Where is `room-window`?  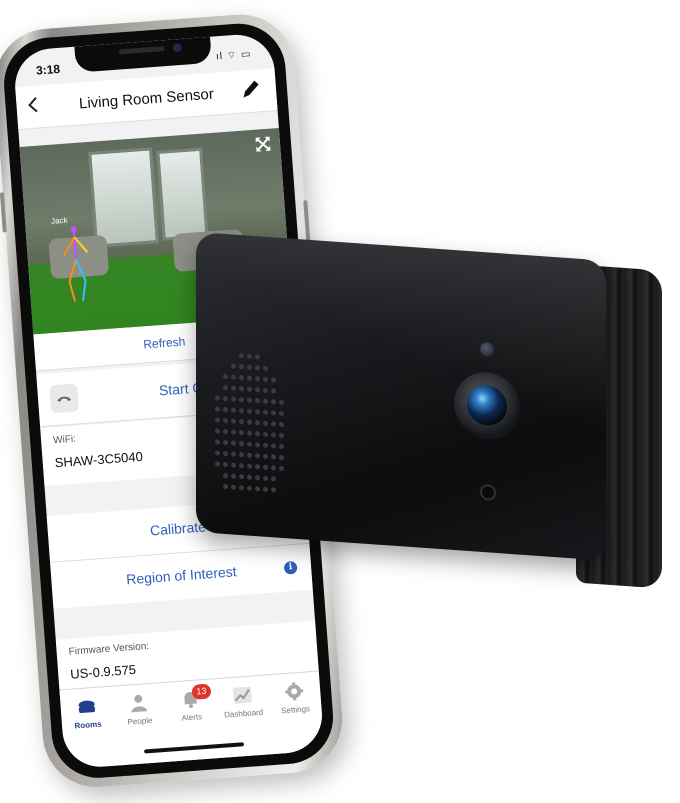
room-window is located at coordinates (182, 194).